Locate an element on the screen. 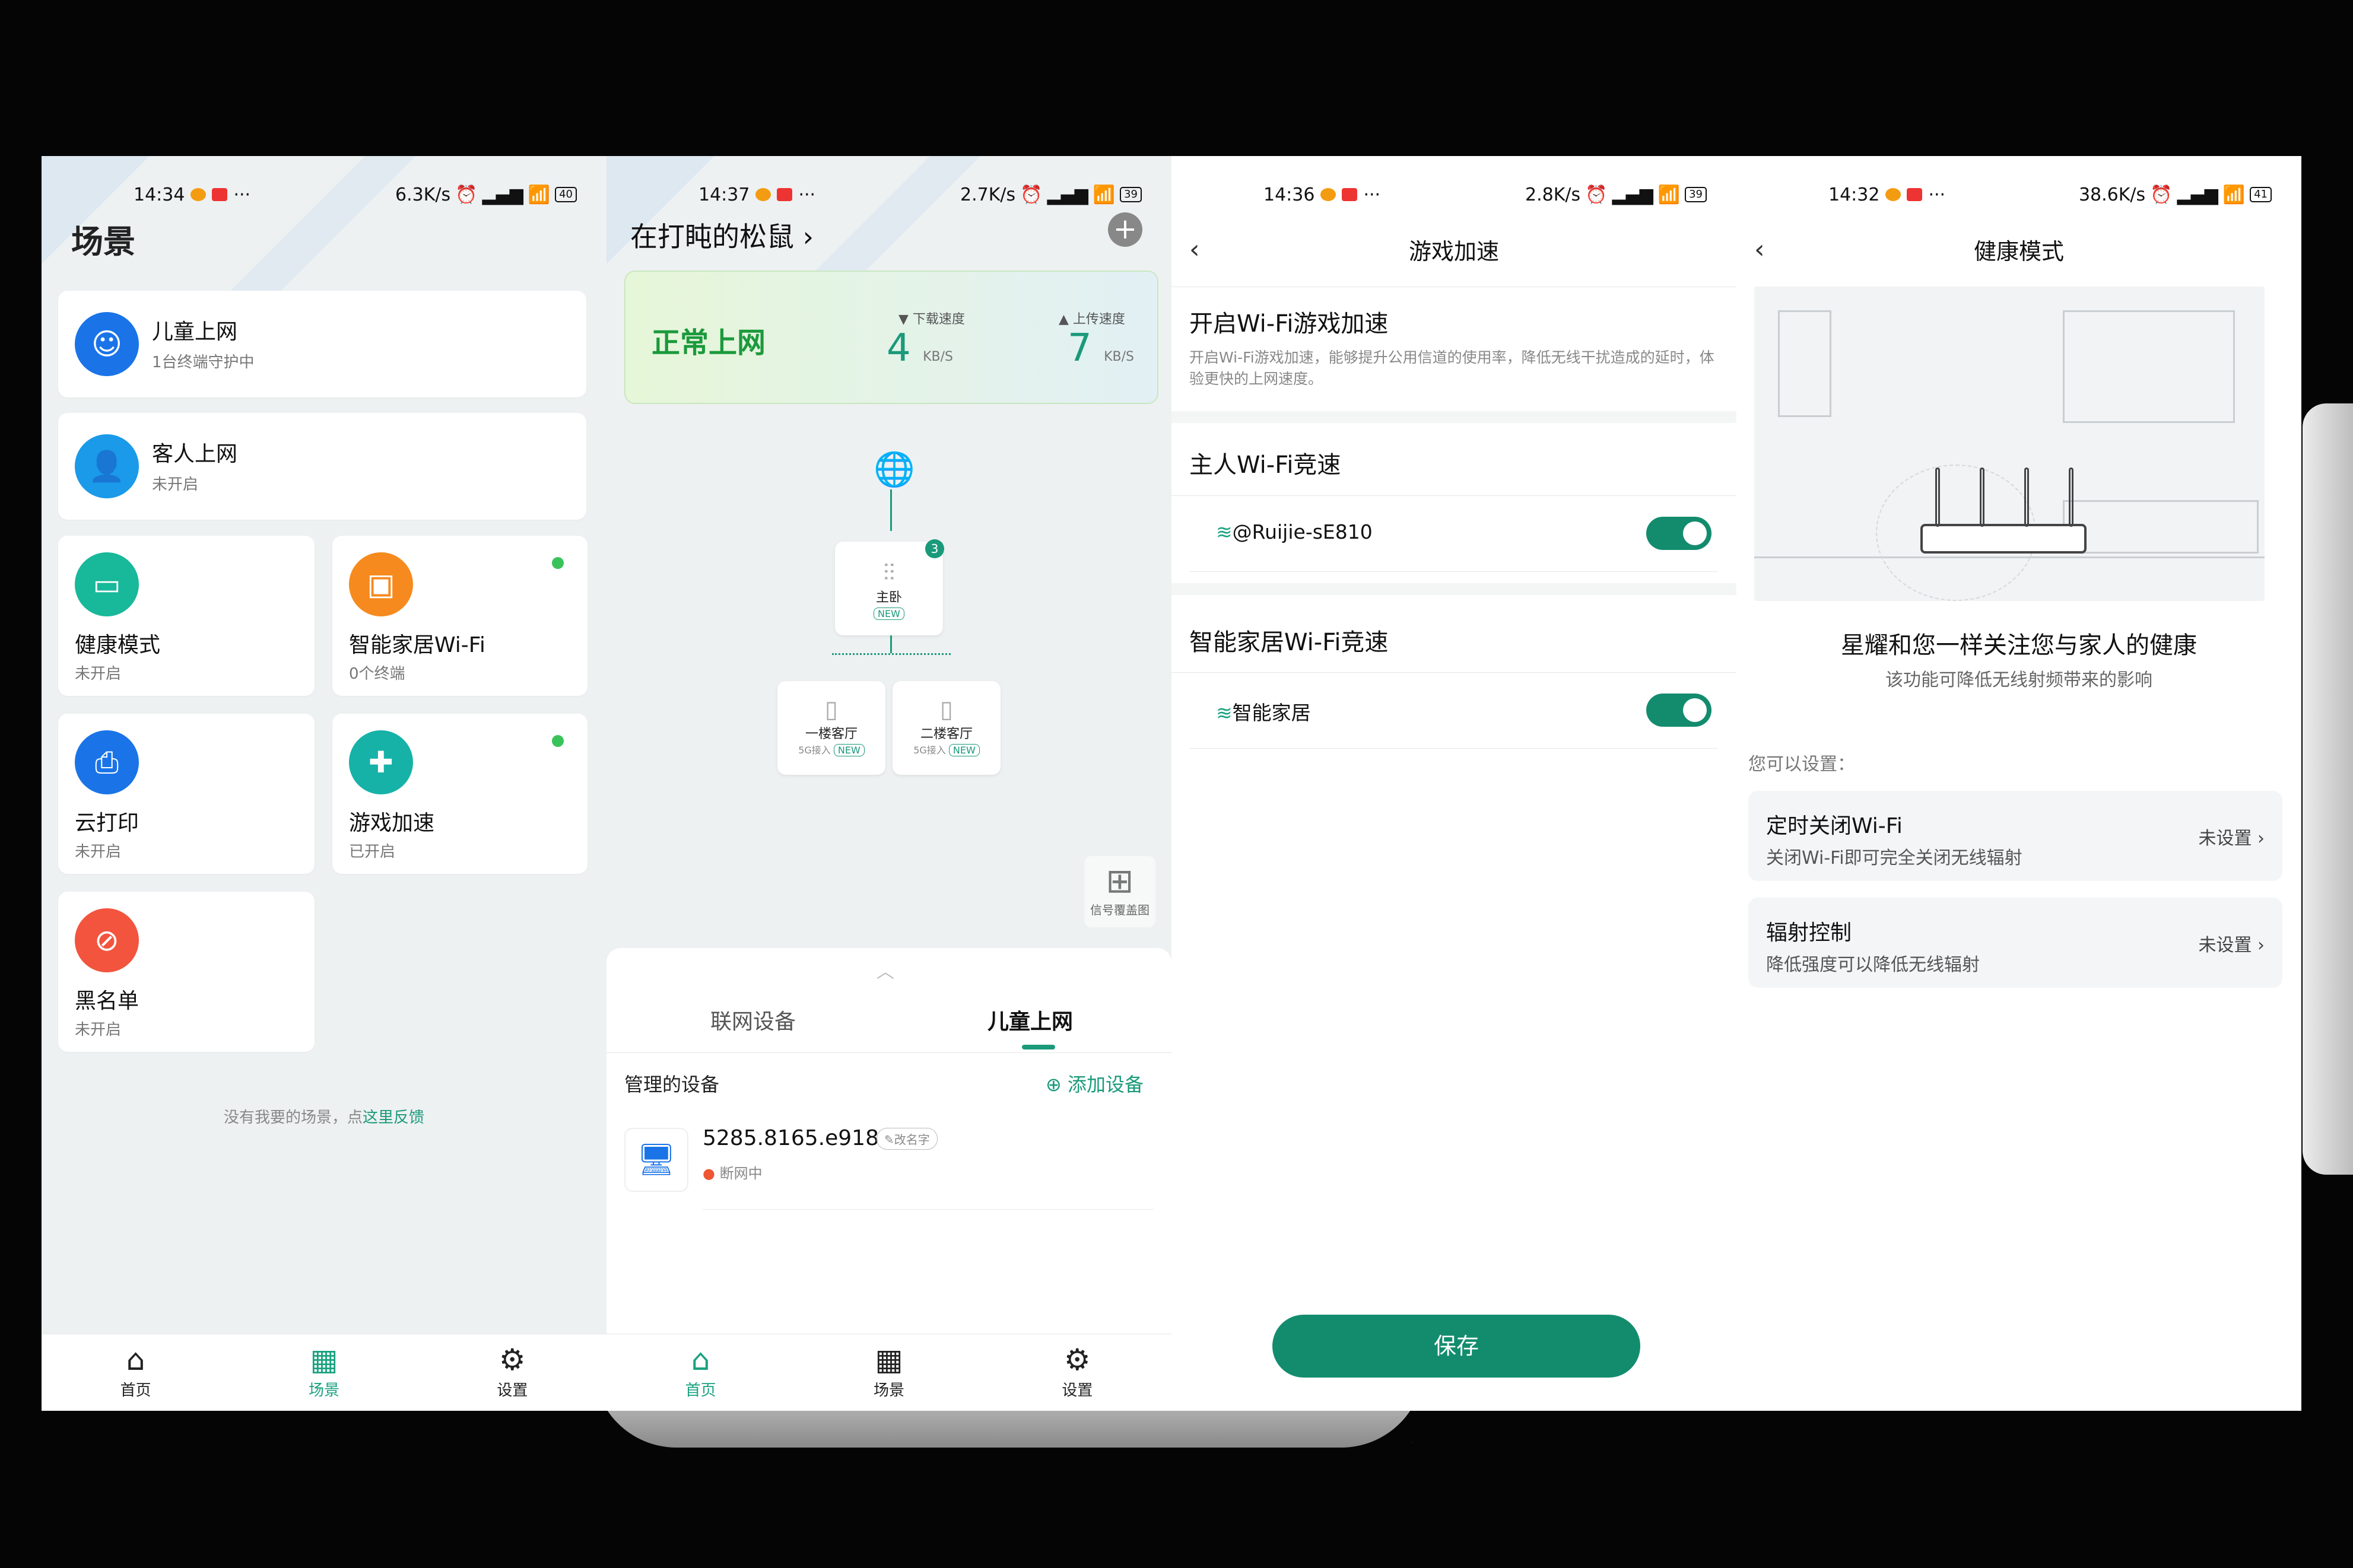 The height and width of the screenshot is (1568, 2353). scene-card-child: ☺ 儿童上网 1台终端守护中 is located at coordinates (322, 344).